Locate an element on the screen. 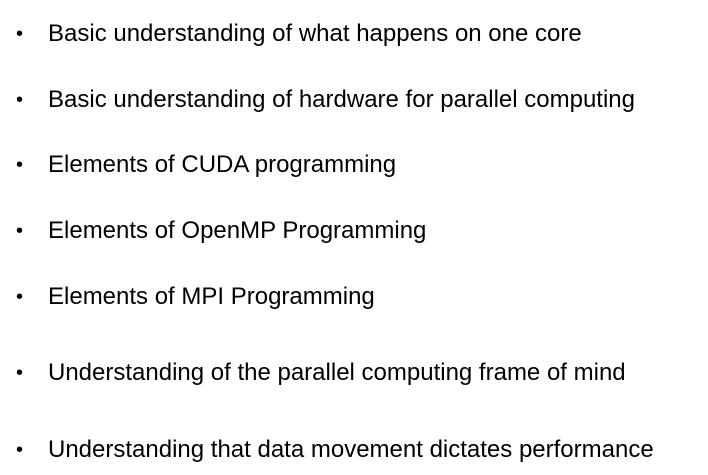 The image size is (708, 475). list-item-text: Elements of OpenMP Programming is located at coordinates (237, 230).